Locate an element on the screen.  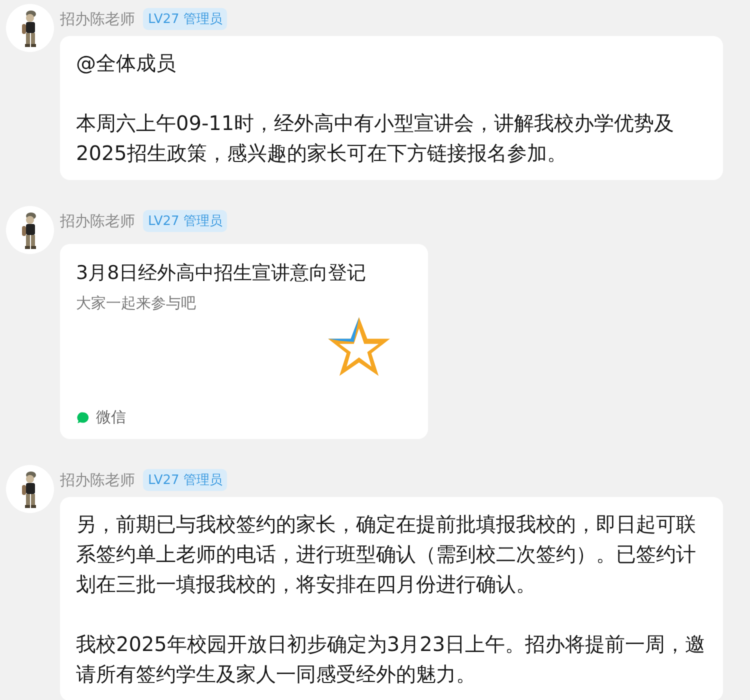
message-text: 我校2025年校园开放日初步确定为3月23日上午。招办将提前一周，邀请所有签约学生及家人一同感受经外的魅力。 is located at coordinates (391, 659).